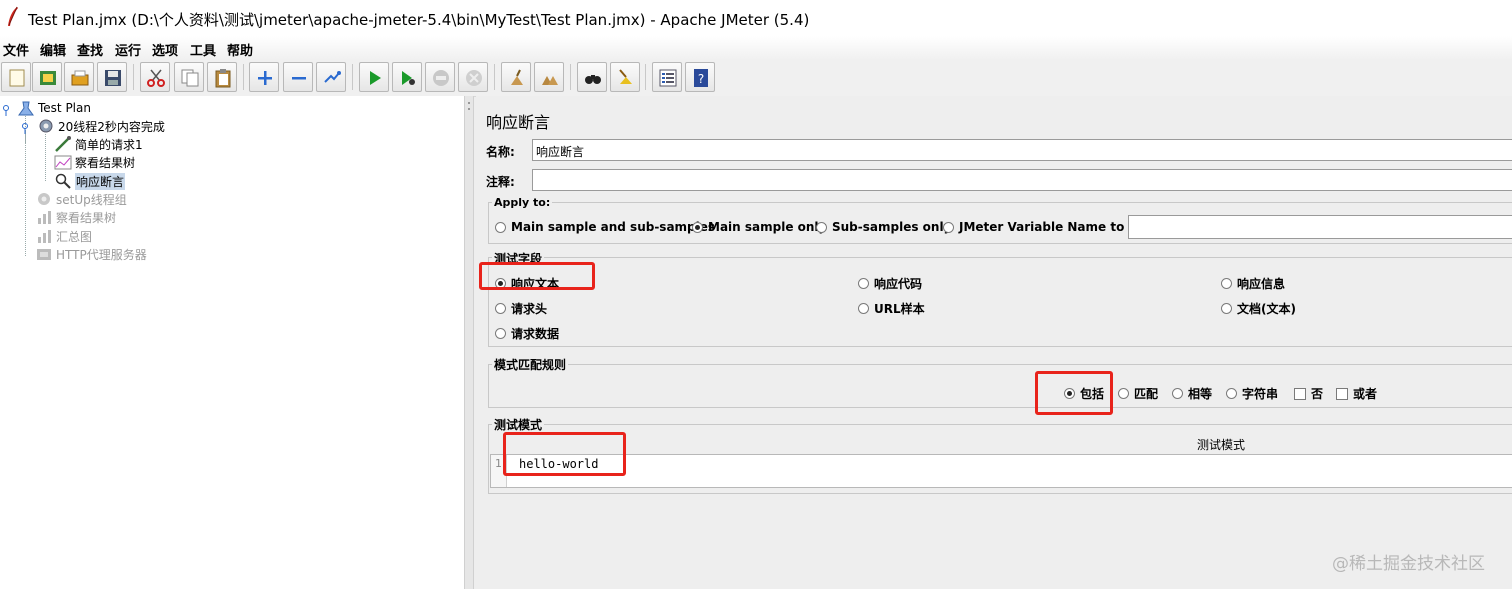  What do you see at coordinates (1317, 394) in the screenshot?
I see `checkbox-label: 否` at bounding box center [1317, 394].